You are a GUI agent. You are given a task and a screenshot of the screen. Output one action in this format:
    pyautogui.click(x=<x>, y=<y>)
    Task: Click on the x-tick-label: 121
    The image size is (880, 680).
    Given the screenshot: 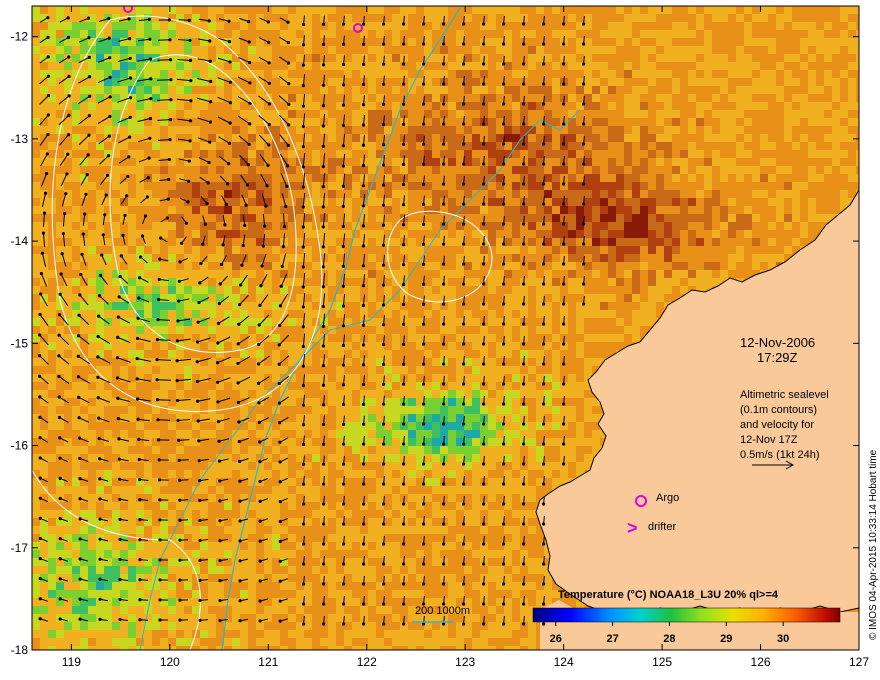 What is the action you would take?
    pyautogui.click(x=268, y=662)
    